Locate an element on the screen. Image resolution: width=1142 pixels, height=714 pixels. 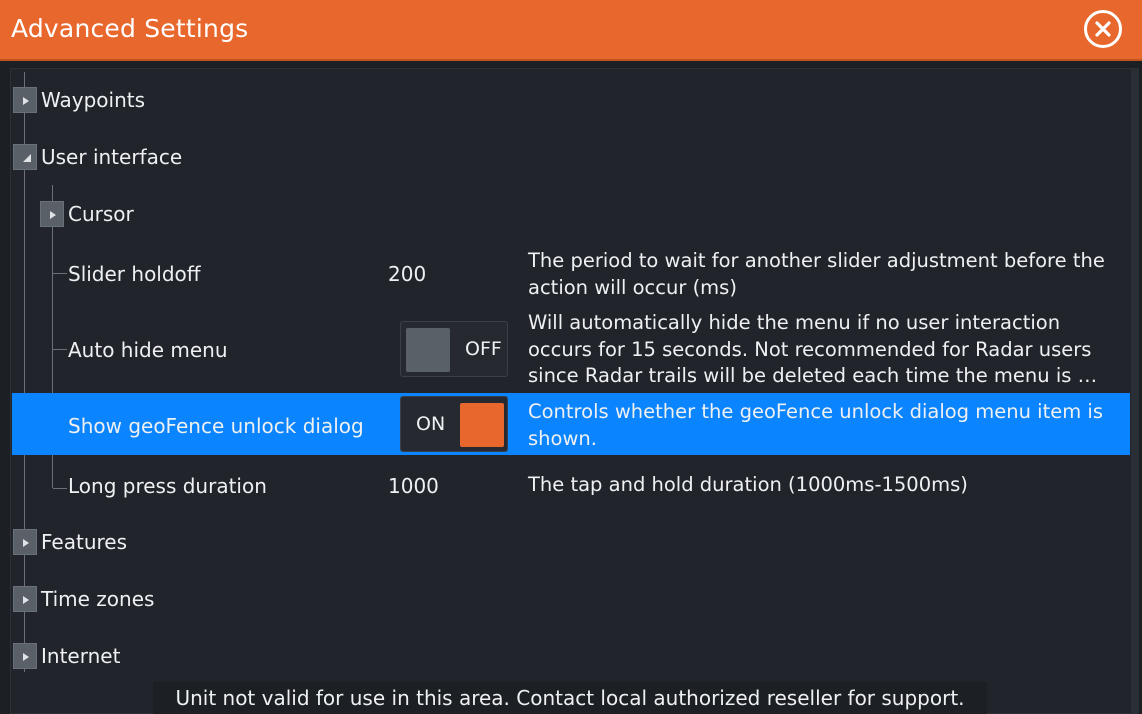
auto-hide-menu-toggle: OFF is located at coordinates (454, 349).